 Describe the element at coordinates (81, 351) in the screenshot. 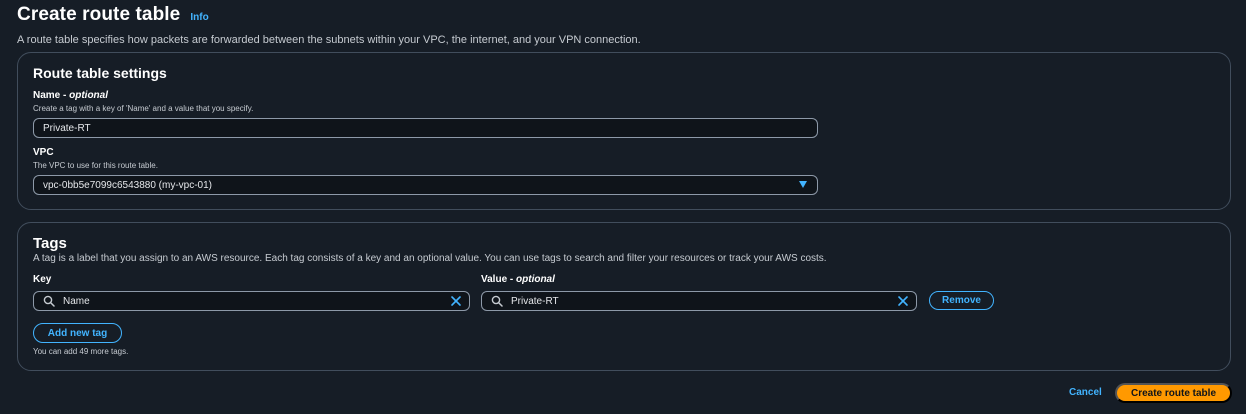

I see `tags-remaining-note: You can add 49 more tags.` at that location.